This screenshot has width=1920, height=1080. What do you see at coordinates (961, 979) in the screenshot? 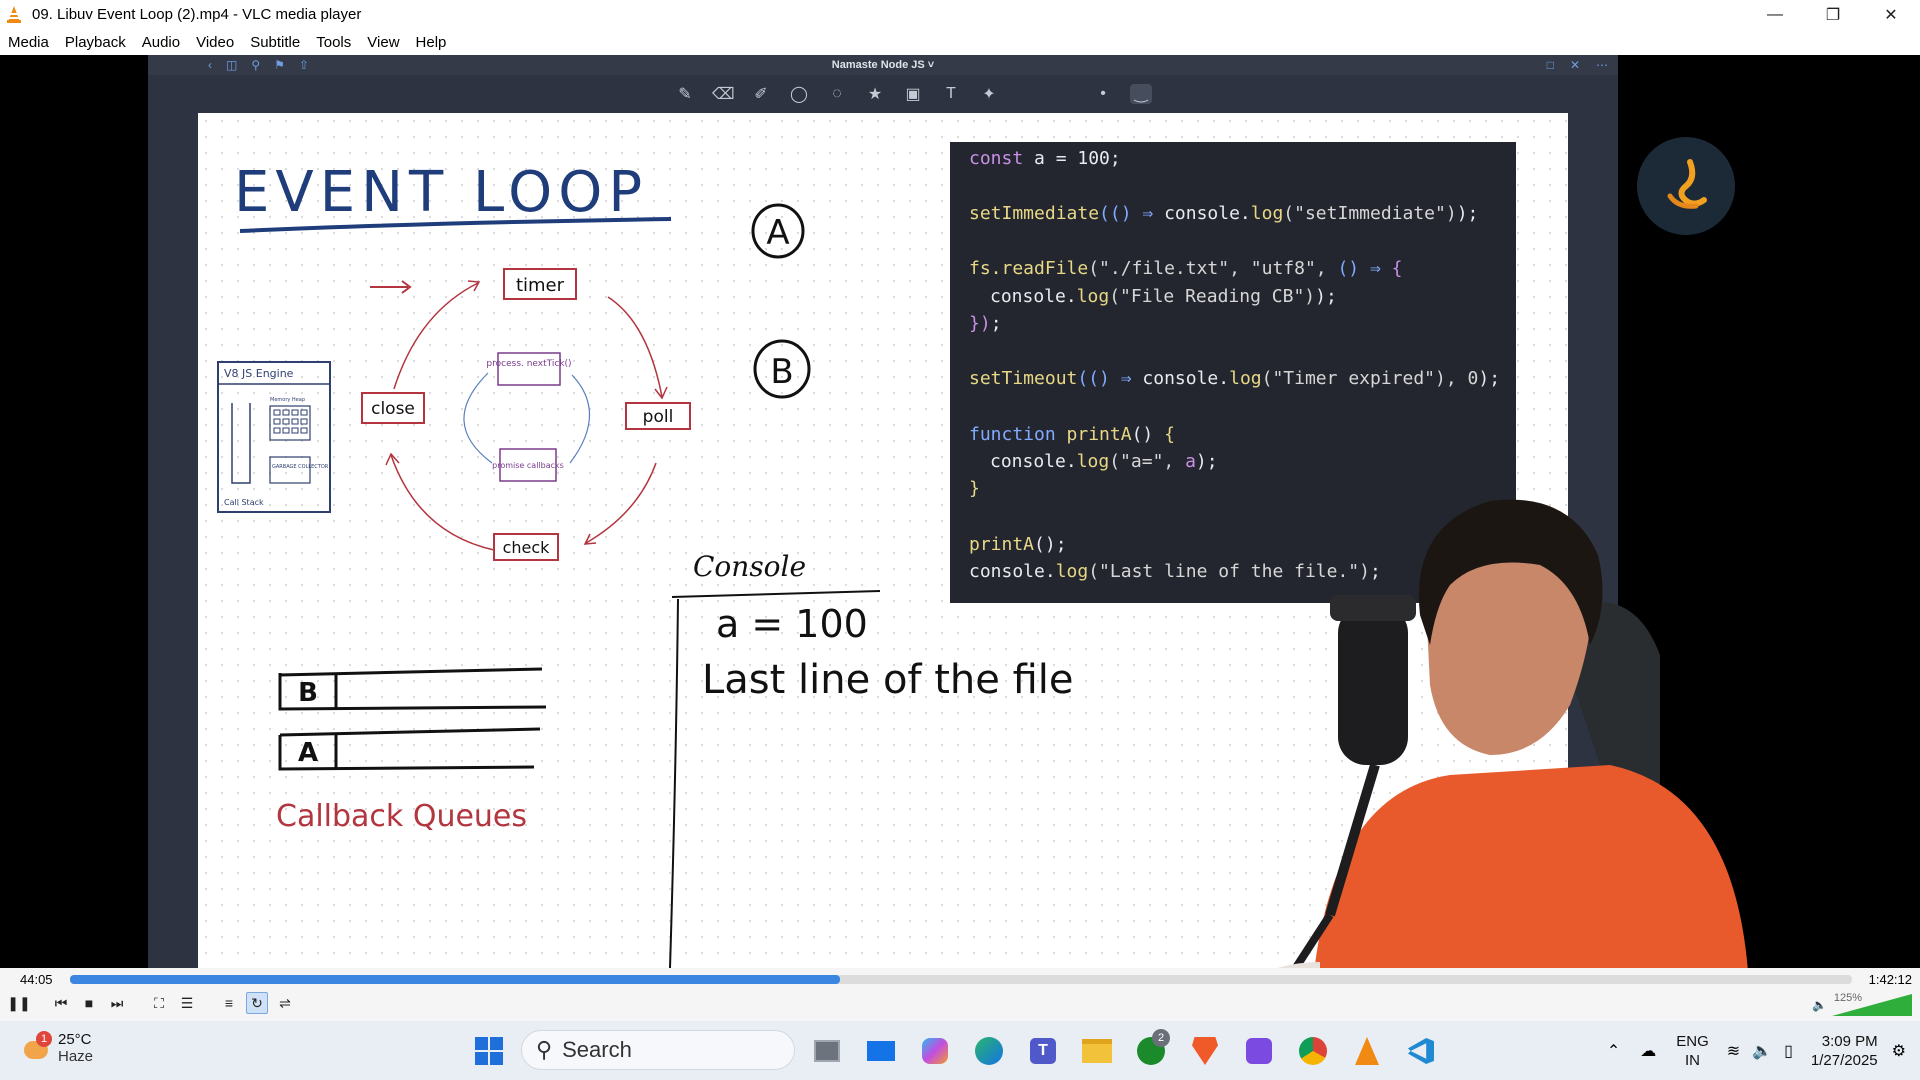
I see `seek-bar` at bounding box center [961, 979].